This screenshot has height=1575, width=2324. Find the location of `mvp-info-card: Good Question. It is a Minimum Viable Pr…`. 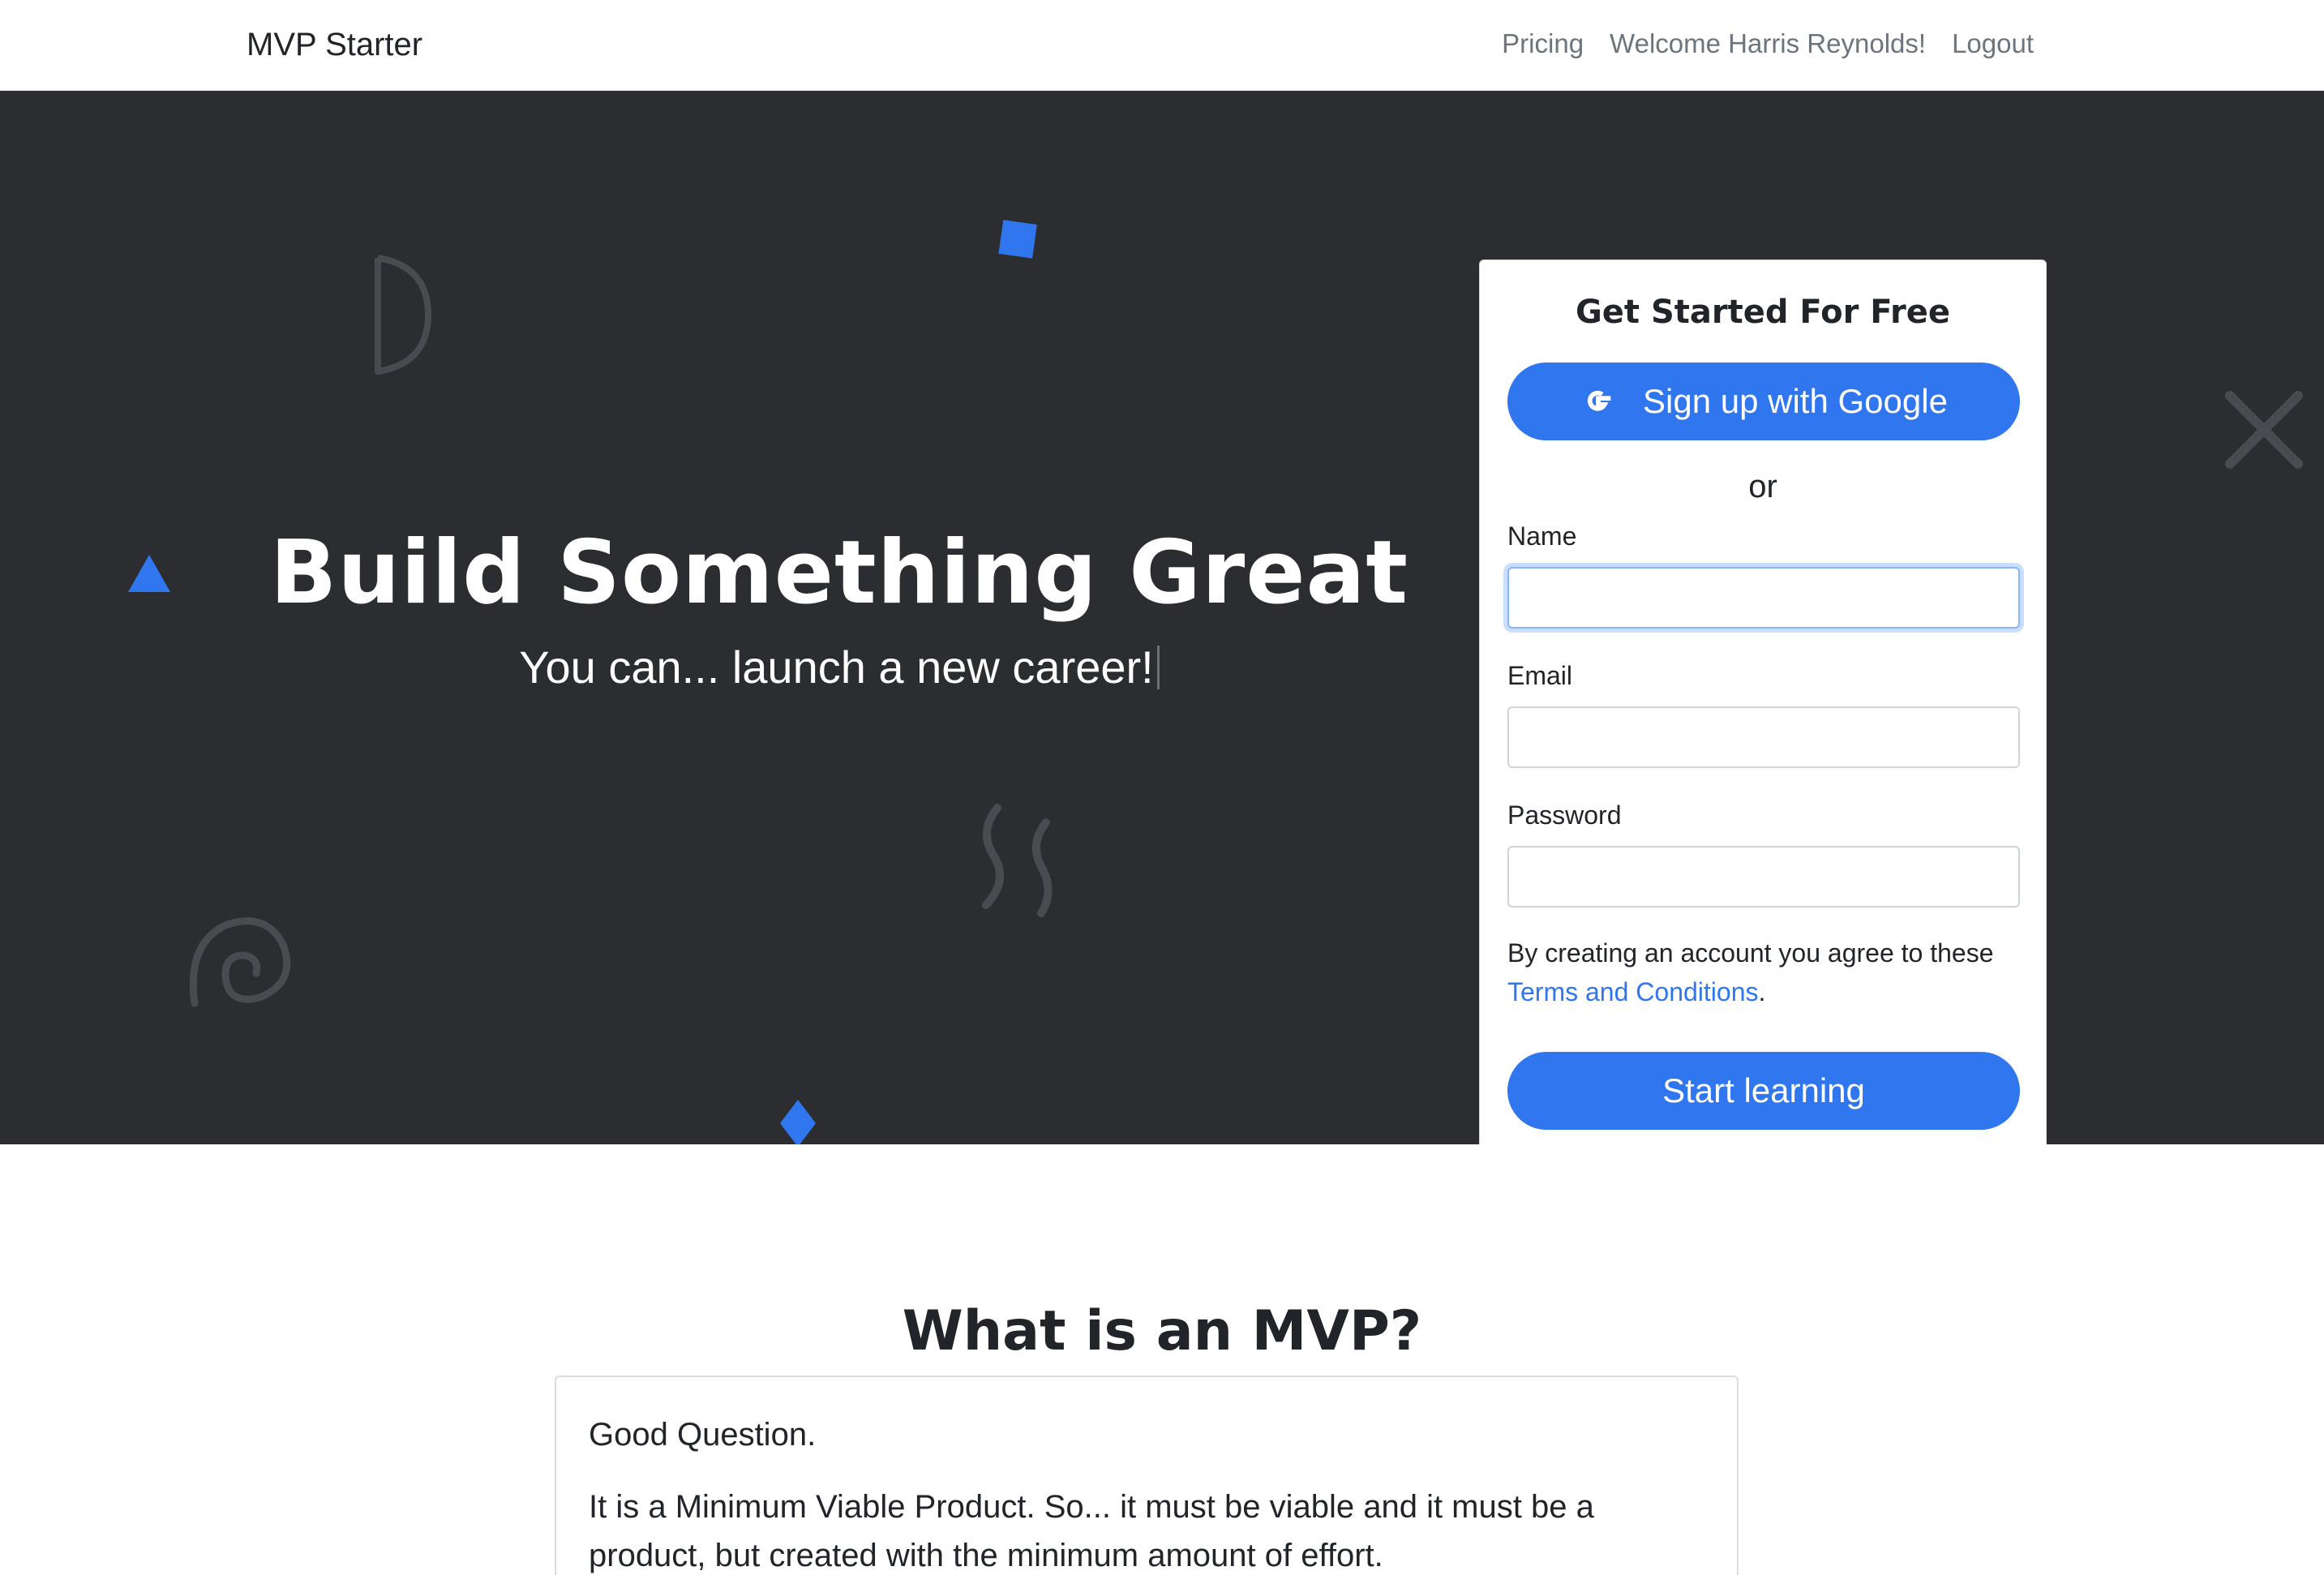

mvp-info-card: Good Question. It is a Minimum Viable Pr… is located at coordinates (1147, 1475).